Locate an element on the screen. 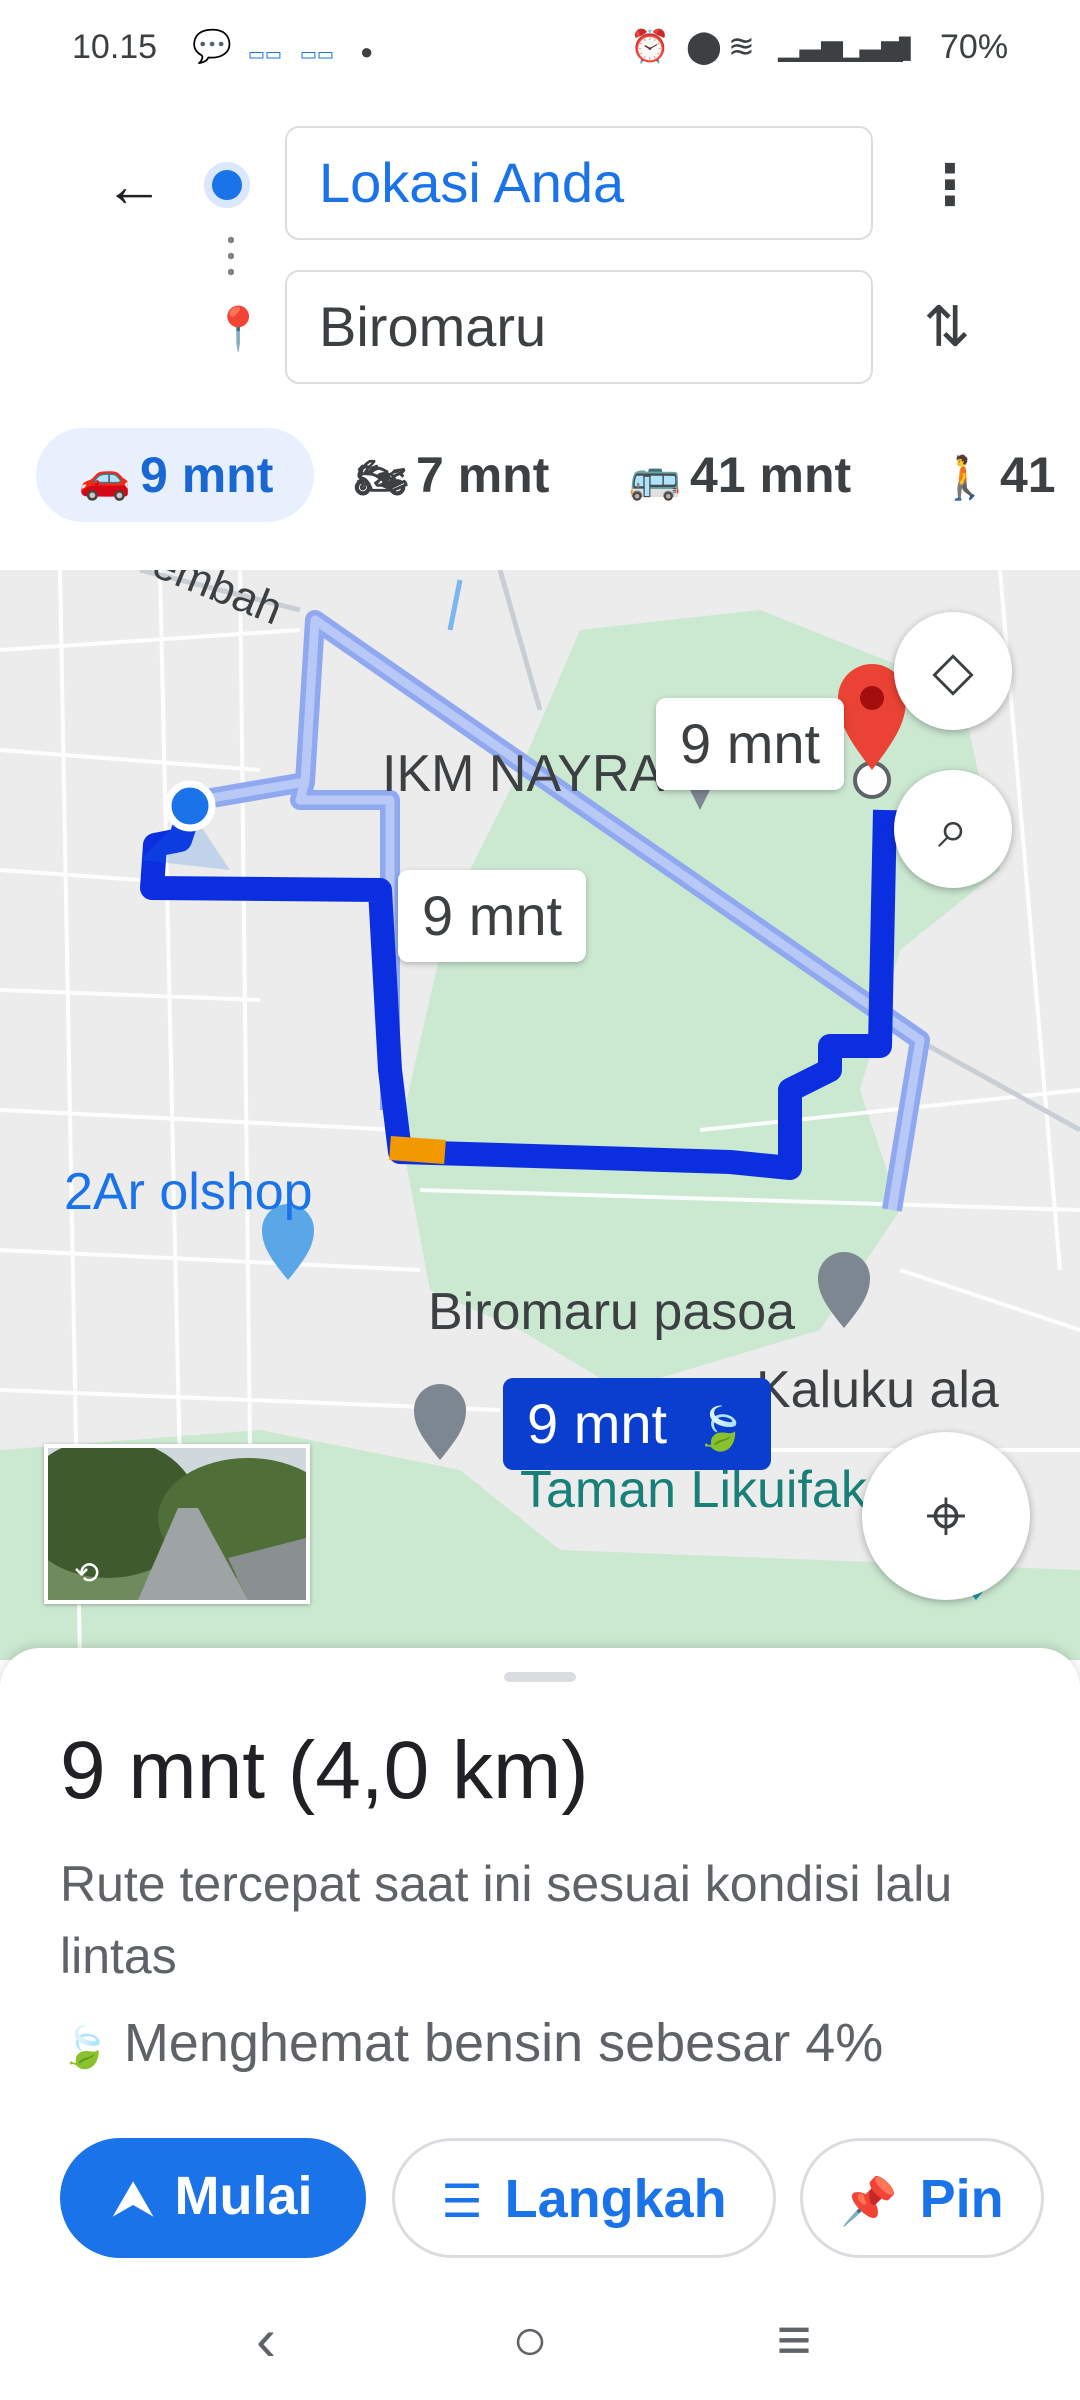  pin-label: Pin is located at coordinates (961, 2199).